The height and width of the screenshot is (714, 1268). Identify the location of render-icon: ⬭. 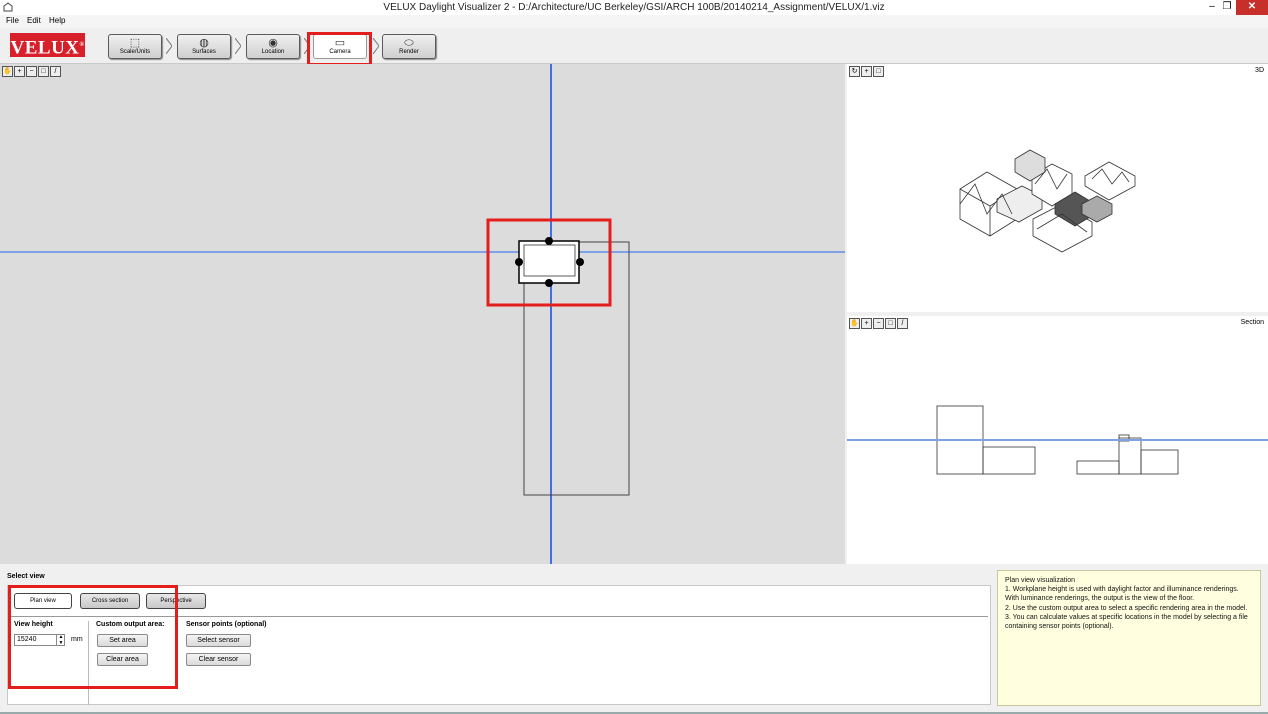
(409, 43).